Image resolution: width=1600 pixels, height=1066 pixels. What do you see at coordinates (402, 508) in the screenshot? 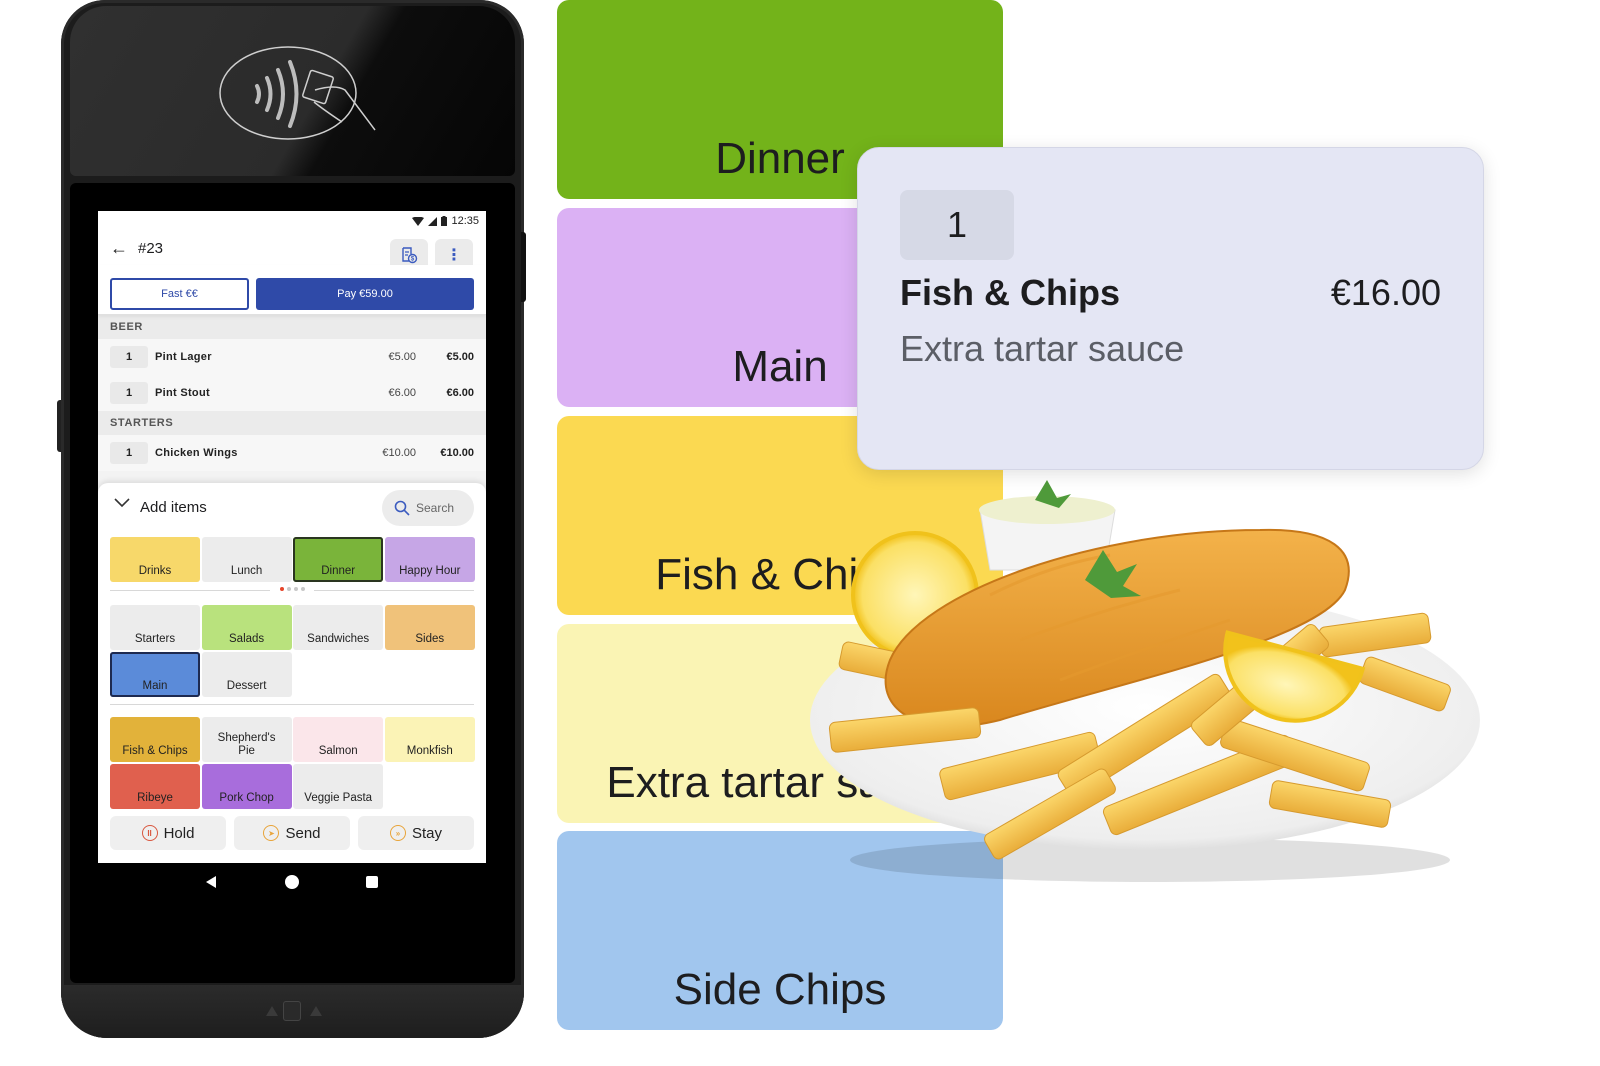
I see `search-icon` at bounding box center [402, 508].